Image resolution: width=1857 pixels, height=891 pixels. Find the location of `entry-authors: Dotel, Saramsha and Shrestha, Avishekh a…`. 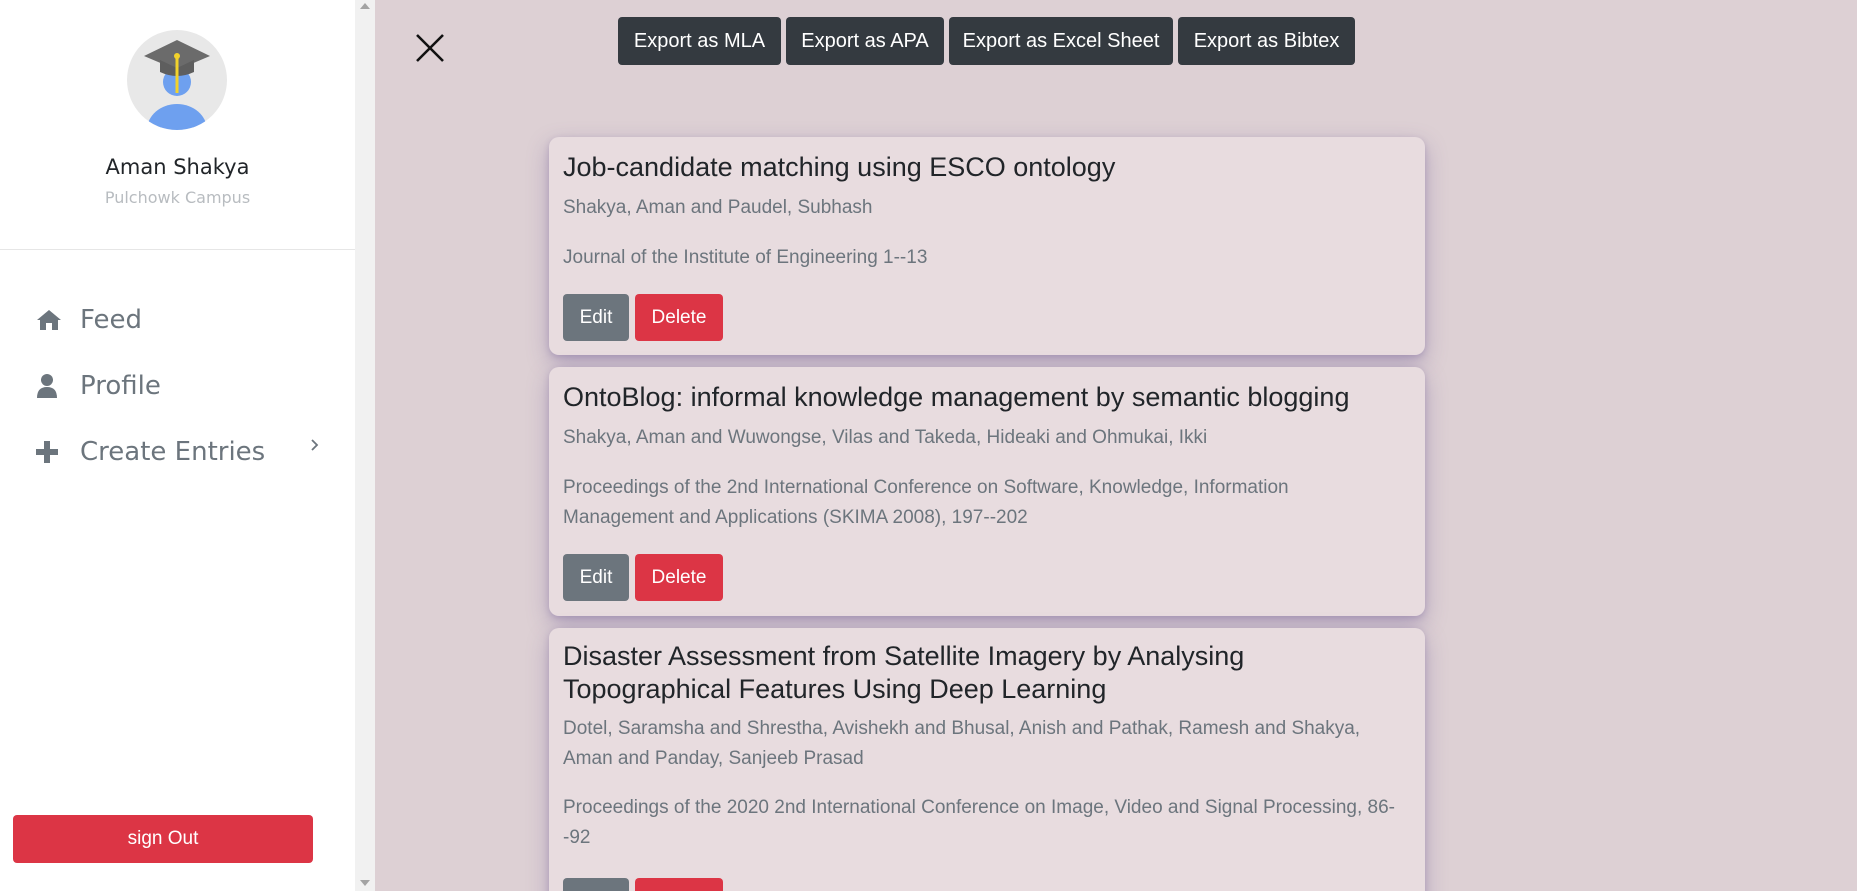

entry-authors: Dotel, Saramsha and Shrestha, Avishekh a… is located at coordinates (962, 743).